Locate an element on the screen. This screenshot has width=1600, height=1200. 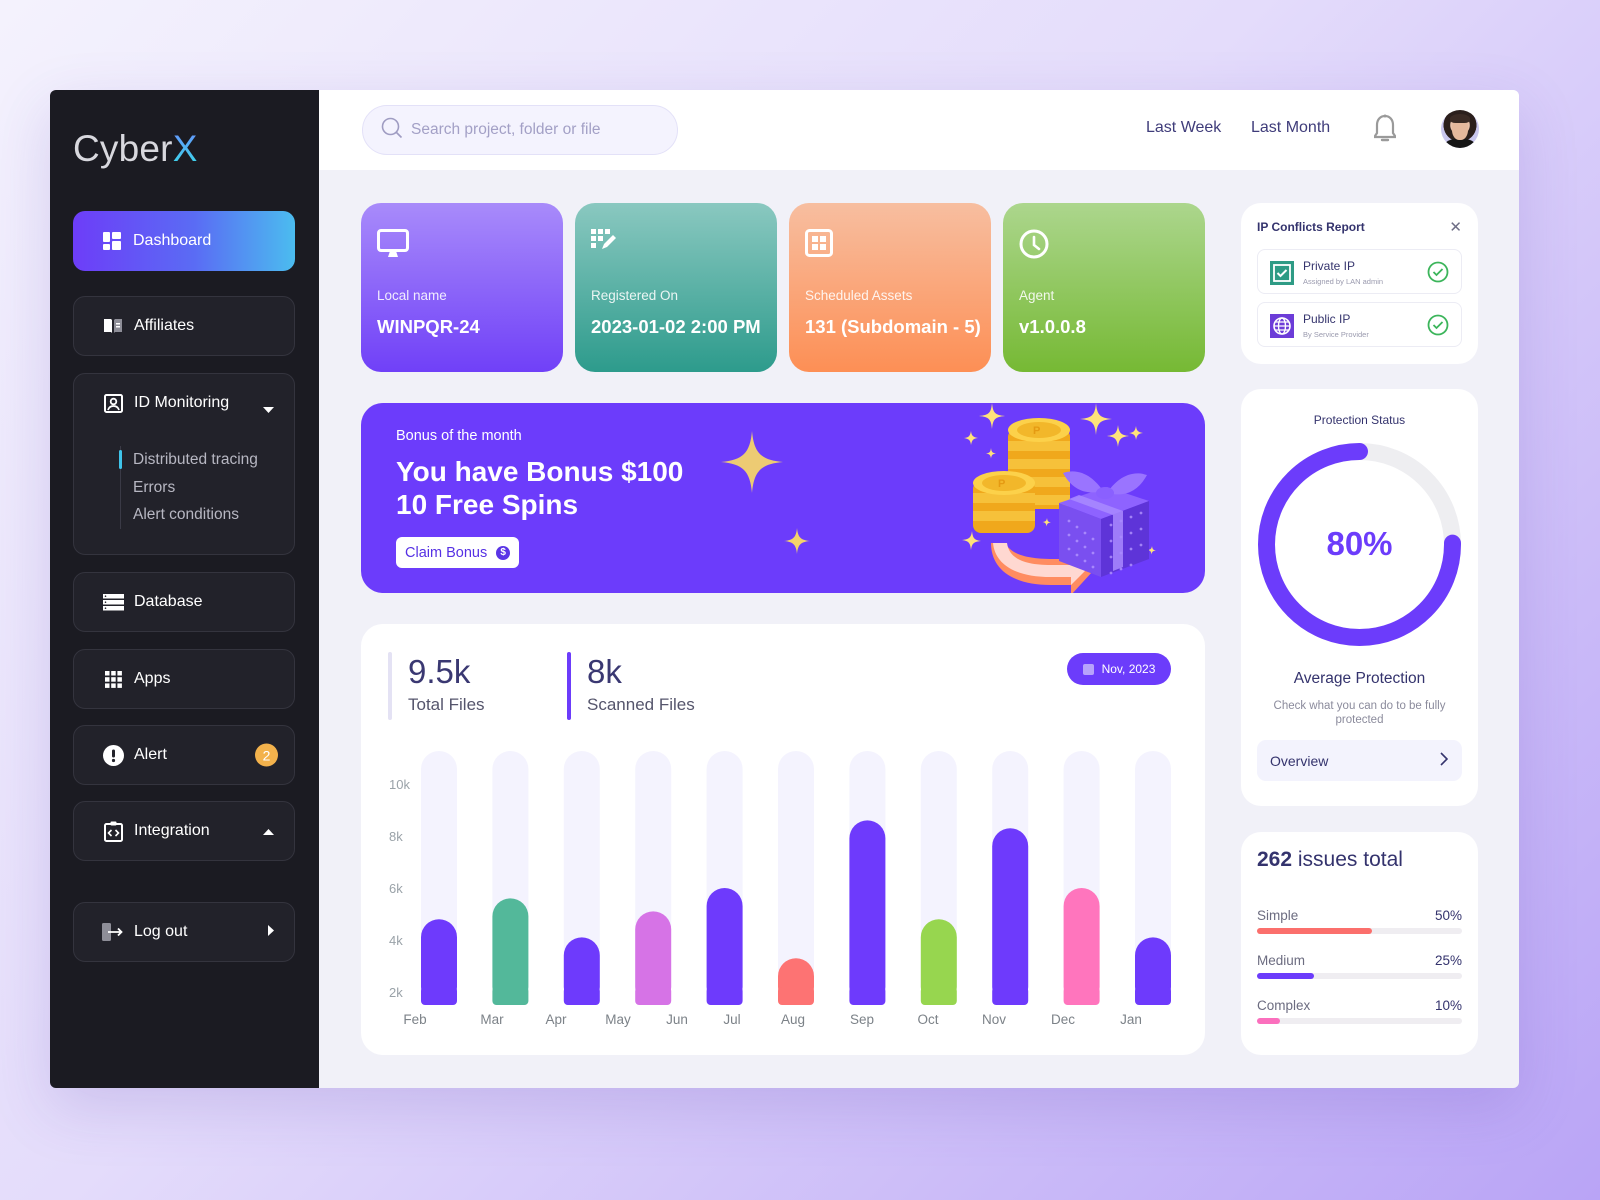
sidebar-item-alert: Alert 2 is located at coordinates (184, 755).